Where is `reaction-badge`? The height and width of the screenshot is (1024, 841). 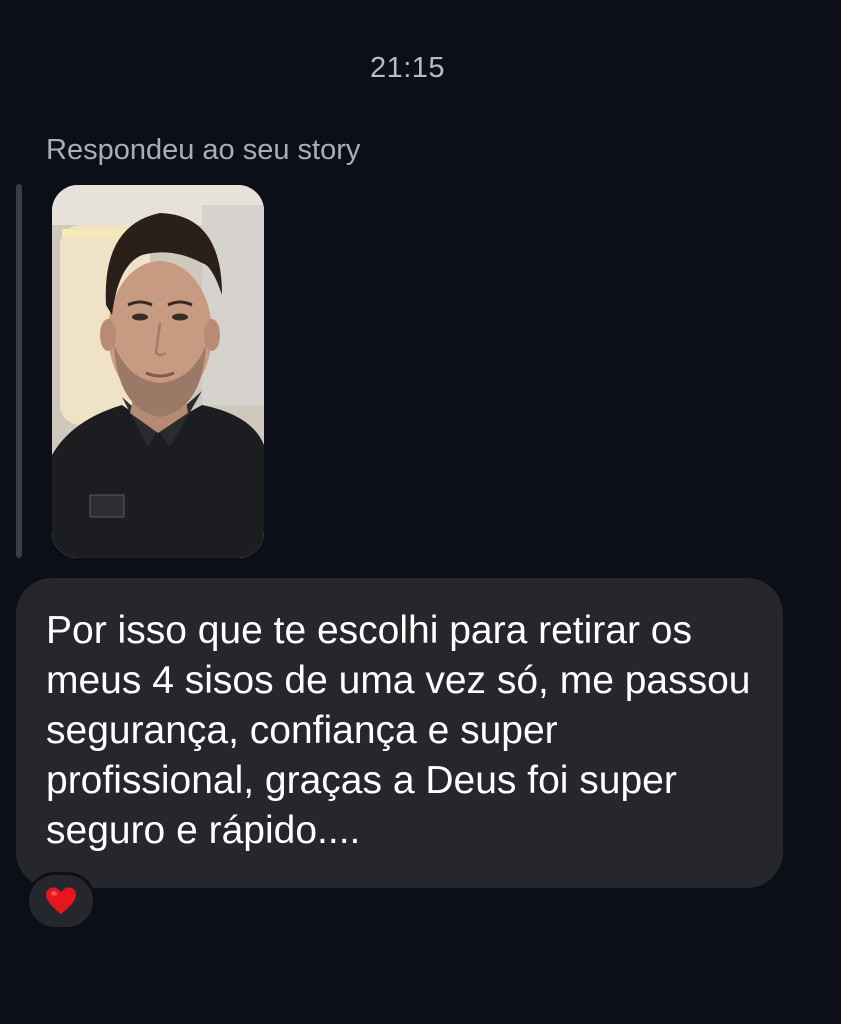 reaction-badge is located at coordinates (61, 901).